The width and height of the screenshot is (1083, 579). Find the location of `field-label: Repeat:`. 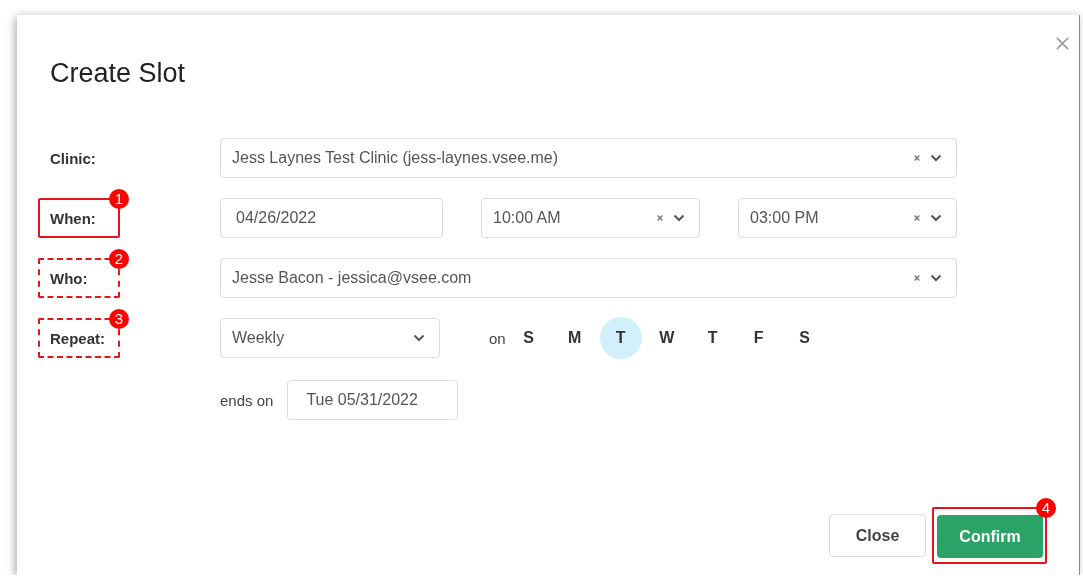

field-label: Repeat: is located at coordinates (77, 338).